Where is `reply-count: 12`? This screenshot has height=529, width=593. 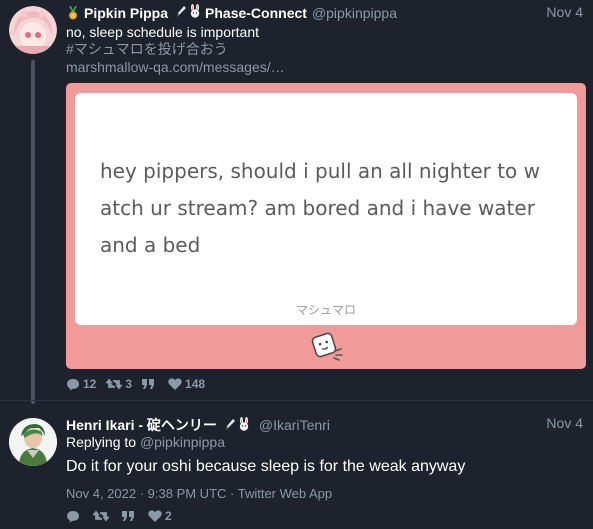 reply-count: 12 is located at coordinates (90, 384).